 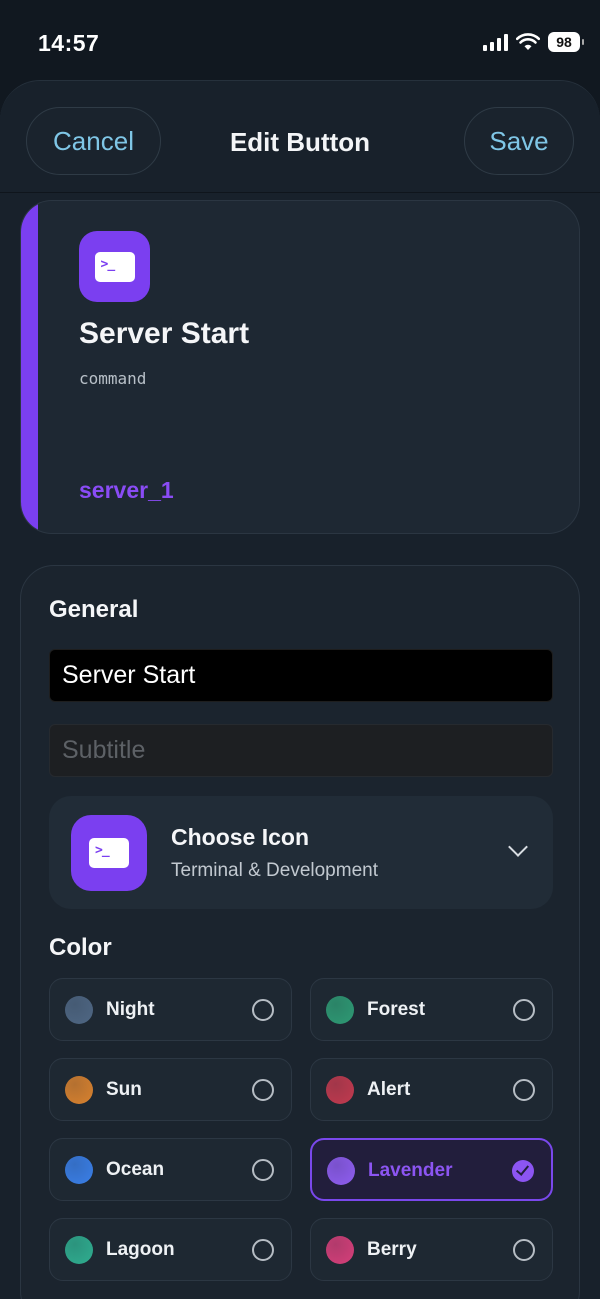 What do you see at coordinates (140, 1249) in the screenshot?
I see `color-name: Lagoon` at bounding box center [140, 1249].